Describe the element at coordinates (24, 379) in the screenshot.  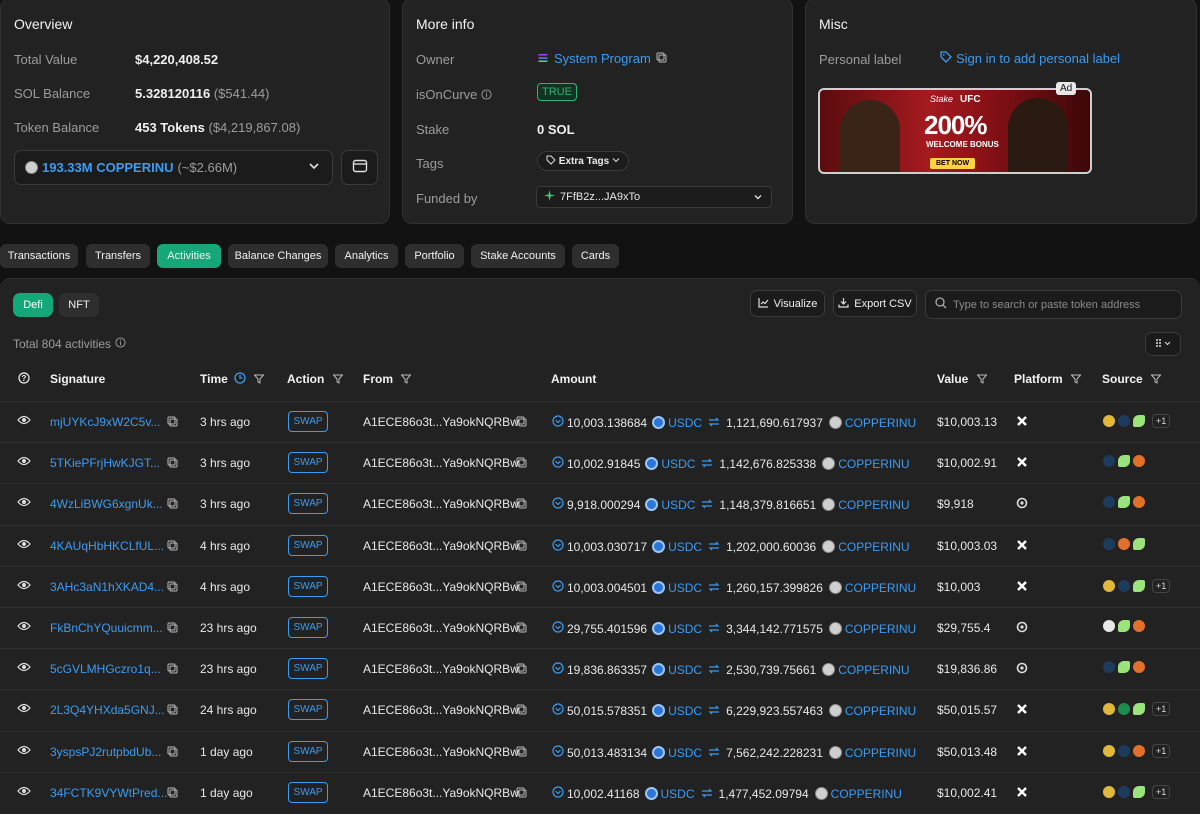
I see `help-icon: ?` at that location.